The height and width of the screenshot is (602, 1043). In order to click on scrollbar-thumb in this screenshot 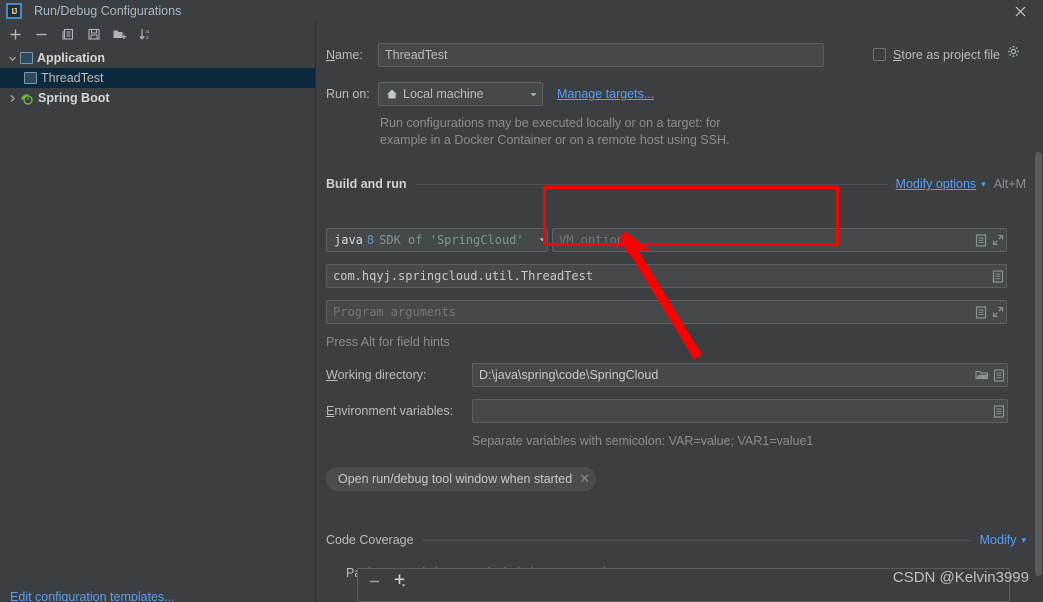, I will do `click(1038, 364)`.